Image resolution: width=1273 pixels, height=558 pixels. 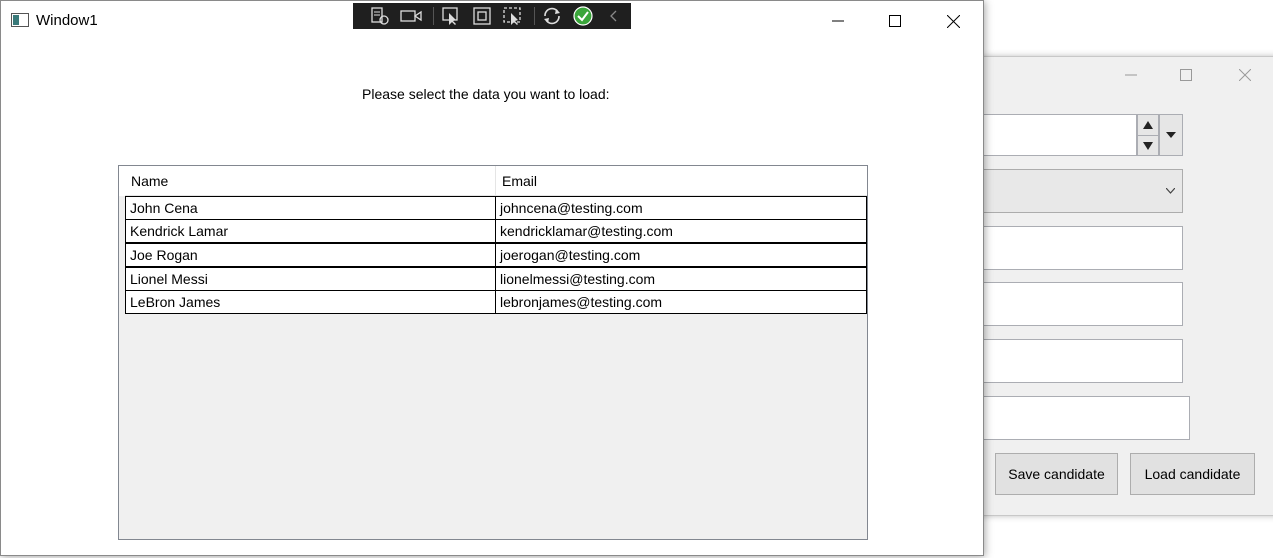 I want to click on cell-name: LeBron James, so click(x=310, y=302).